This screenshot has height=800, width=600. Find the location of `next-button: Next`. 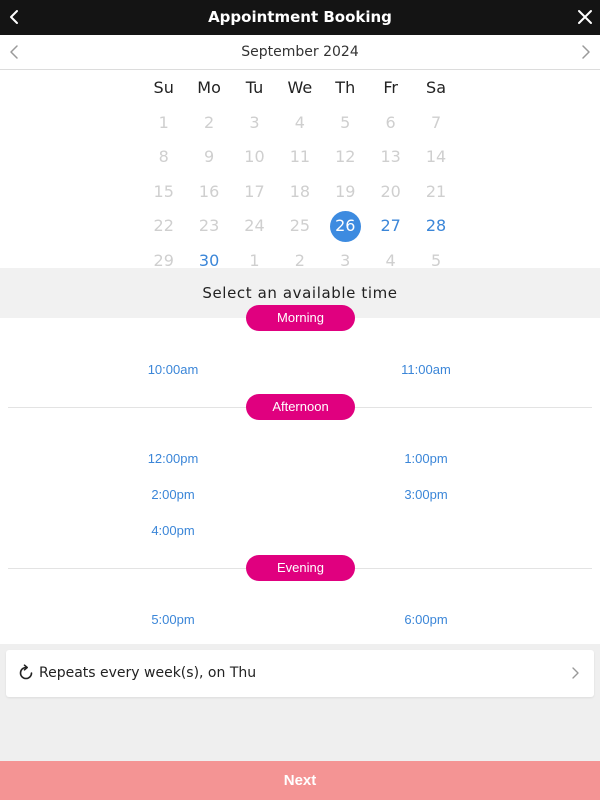

next-button: Next is located at coordinates (300, 780).